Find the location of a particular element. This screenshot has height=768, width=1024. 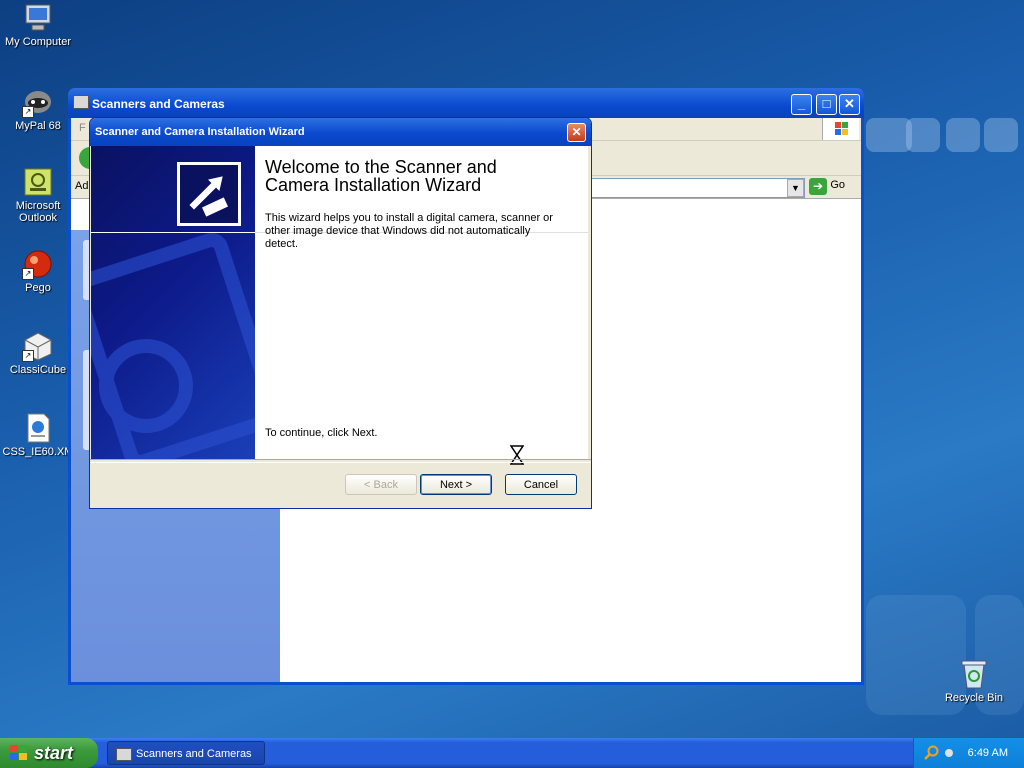

outlook-icon is located at coordinates (38, 182).